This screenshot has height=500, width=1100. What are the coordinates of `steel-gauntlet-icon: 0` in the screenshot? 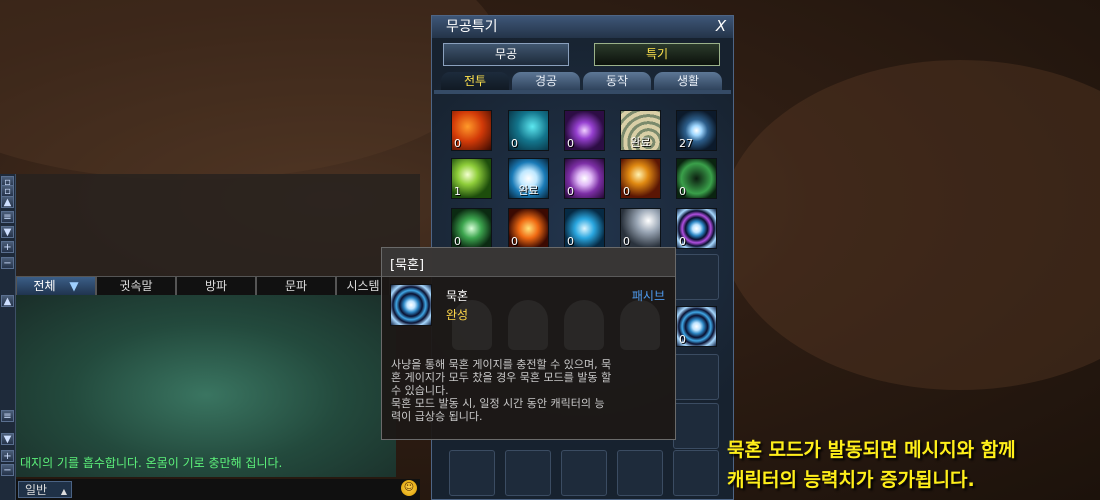 It's located at (640, 228).